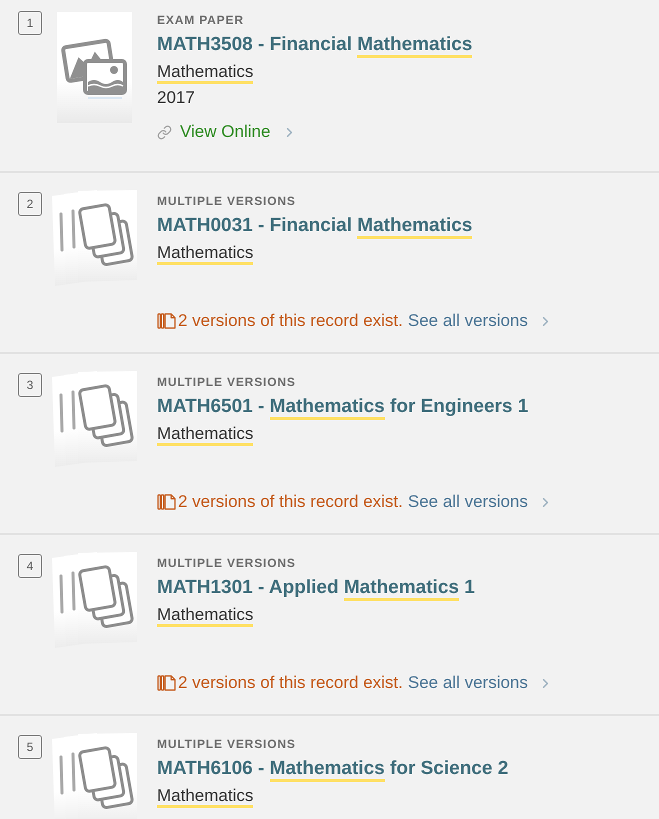 The width and height of the screenshot is (659, 819). I want to click on result-title-link: MATH1301 - Applied Mathematics 1, so click(316, 588).